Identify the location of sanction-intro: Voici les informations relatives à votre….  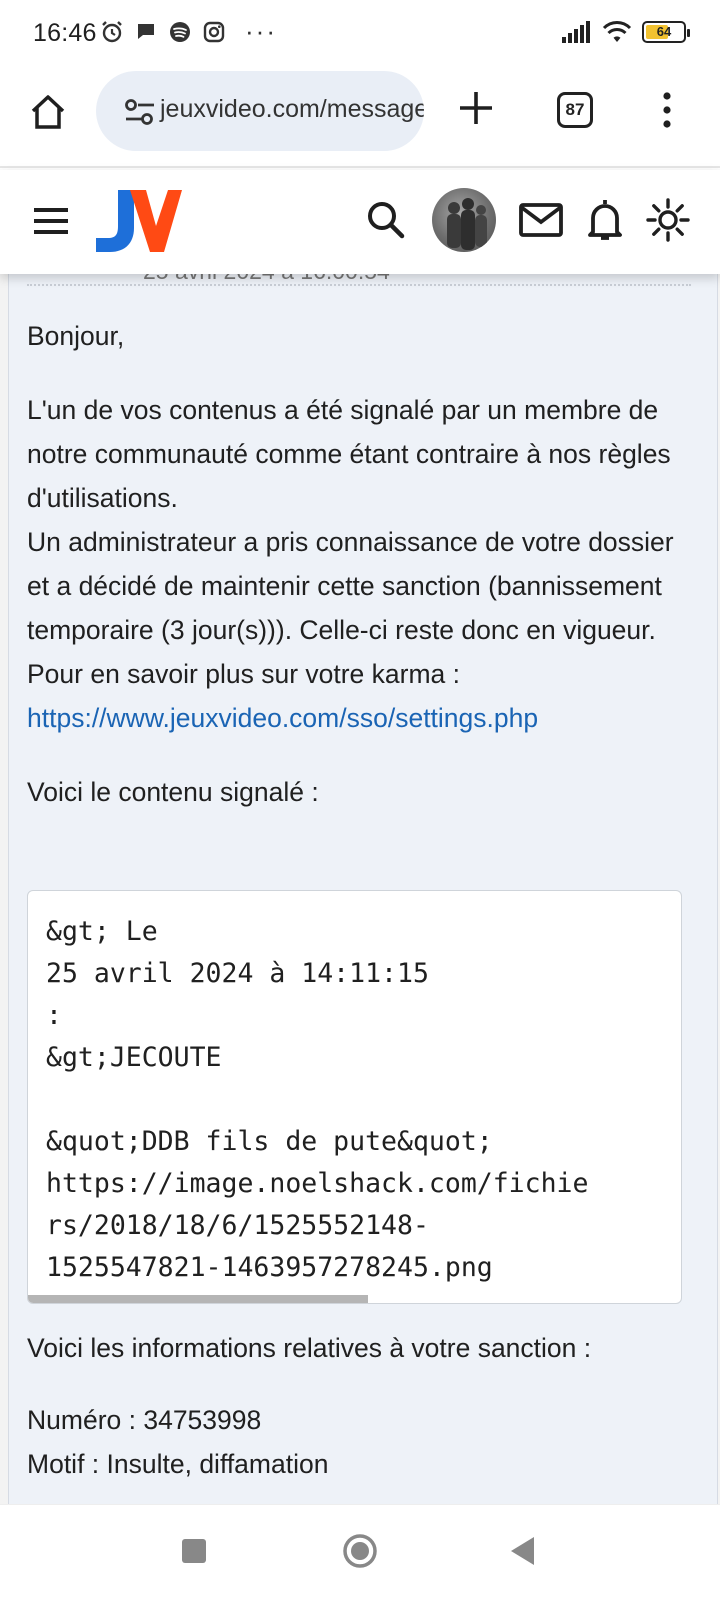
(309, 1348).